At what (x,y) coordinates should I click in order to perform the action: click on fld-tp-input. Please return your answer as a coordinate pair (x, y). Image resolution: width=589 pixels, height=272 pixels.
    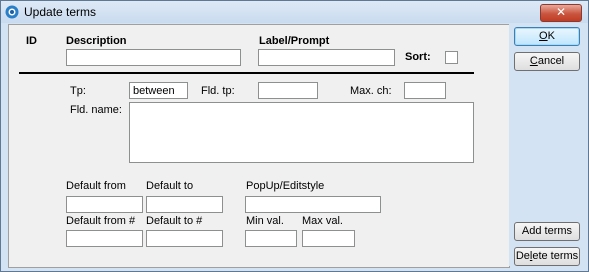
    Looking at the image, I should click on (288, 90).